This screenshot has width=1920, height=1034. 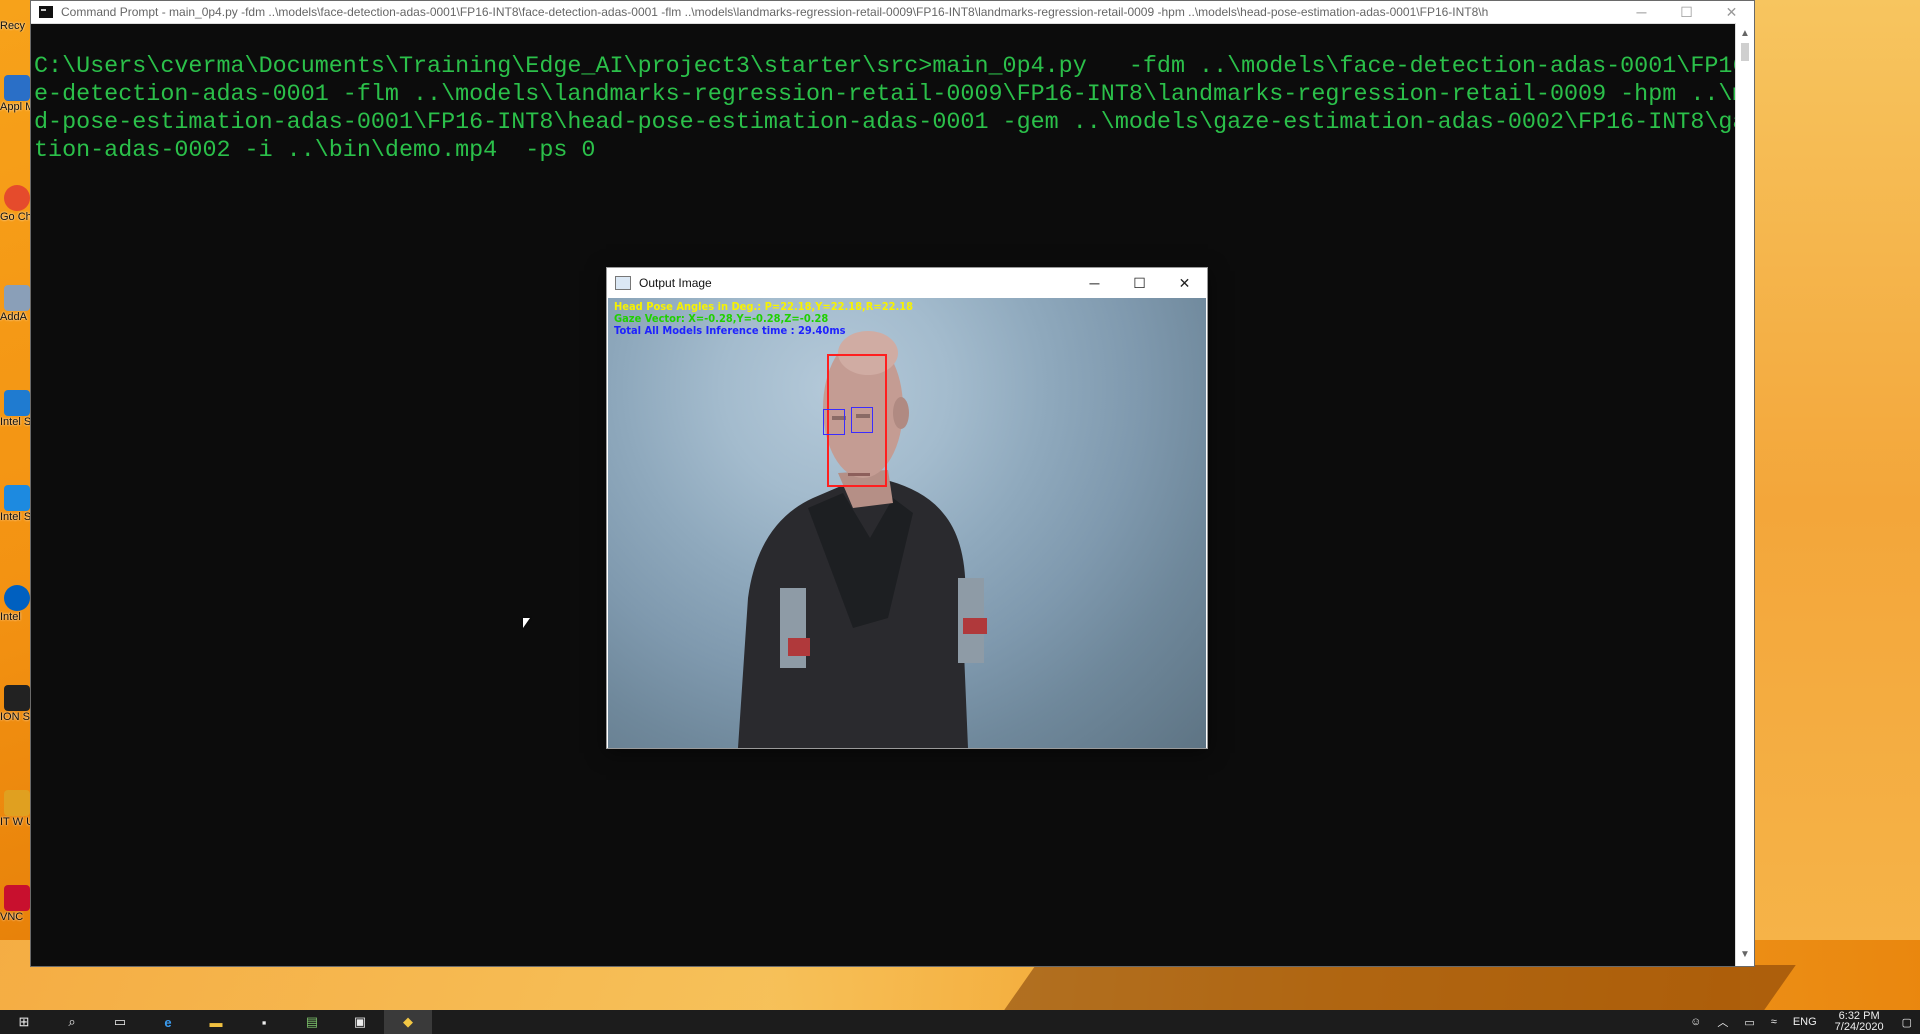 I want to click on battery-icon: ▭, so click(x=1749, y=1022).